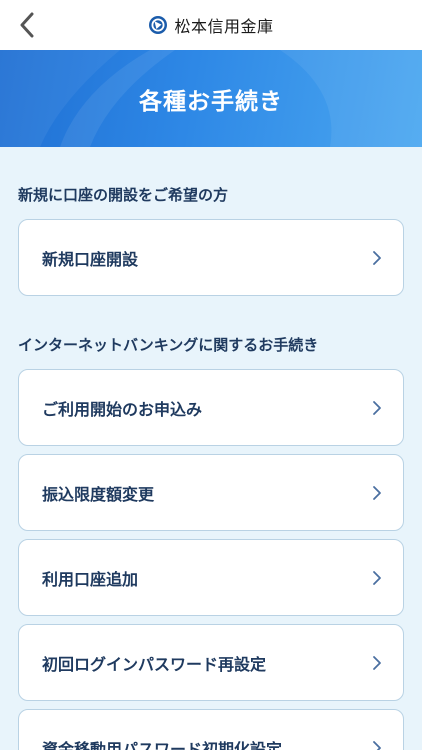 Image resolution: width=422 pixels, height=750 pixels. What do you see at coordinates (98, 494) in the screenshot?
I see `menu-item-label: 振込限度額変更` at bounding box center [98, 494].